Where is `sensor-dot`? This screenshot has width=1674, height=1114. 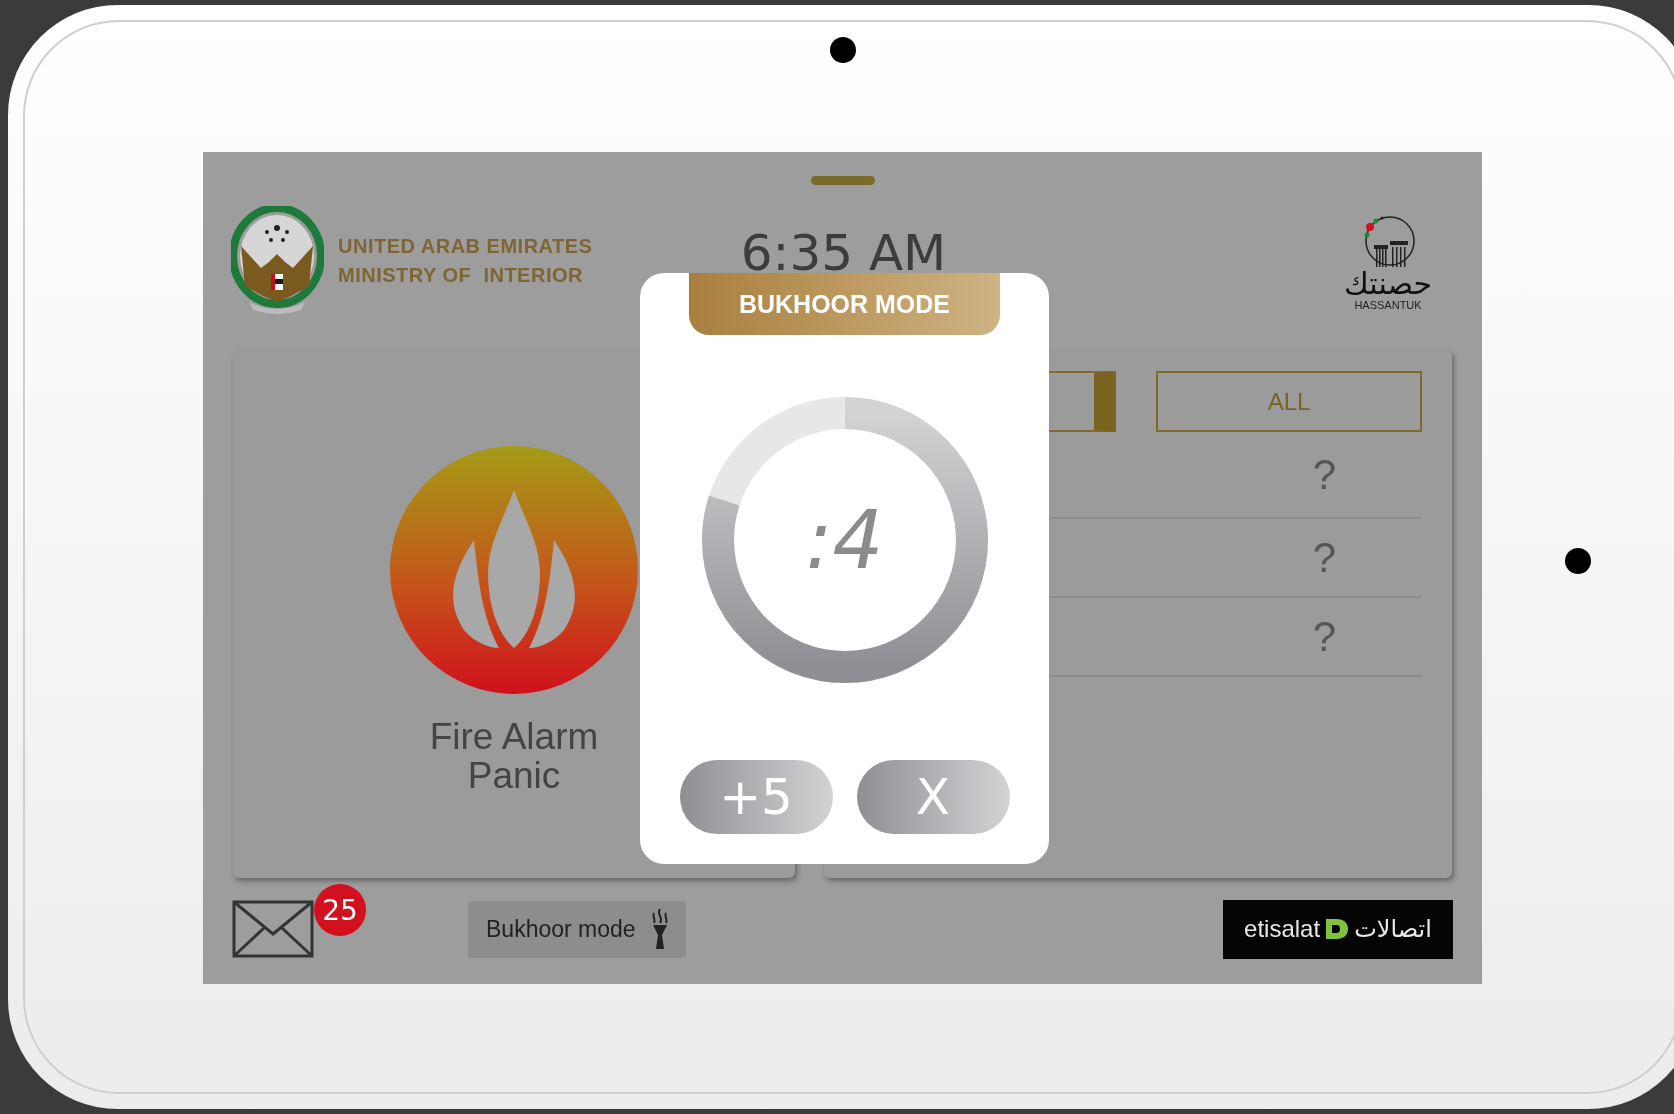
sensor-dot is located at coordinates (1578, 561).